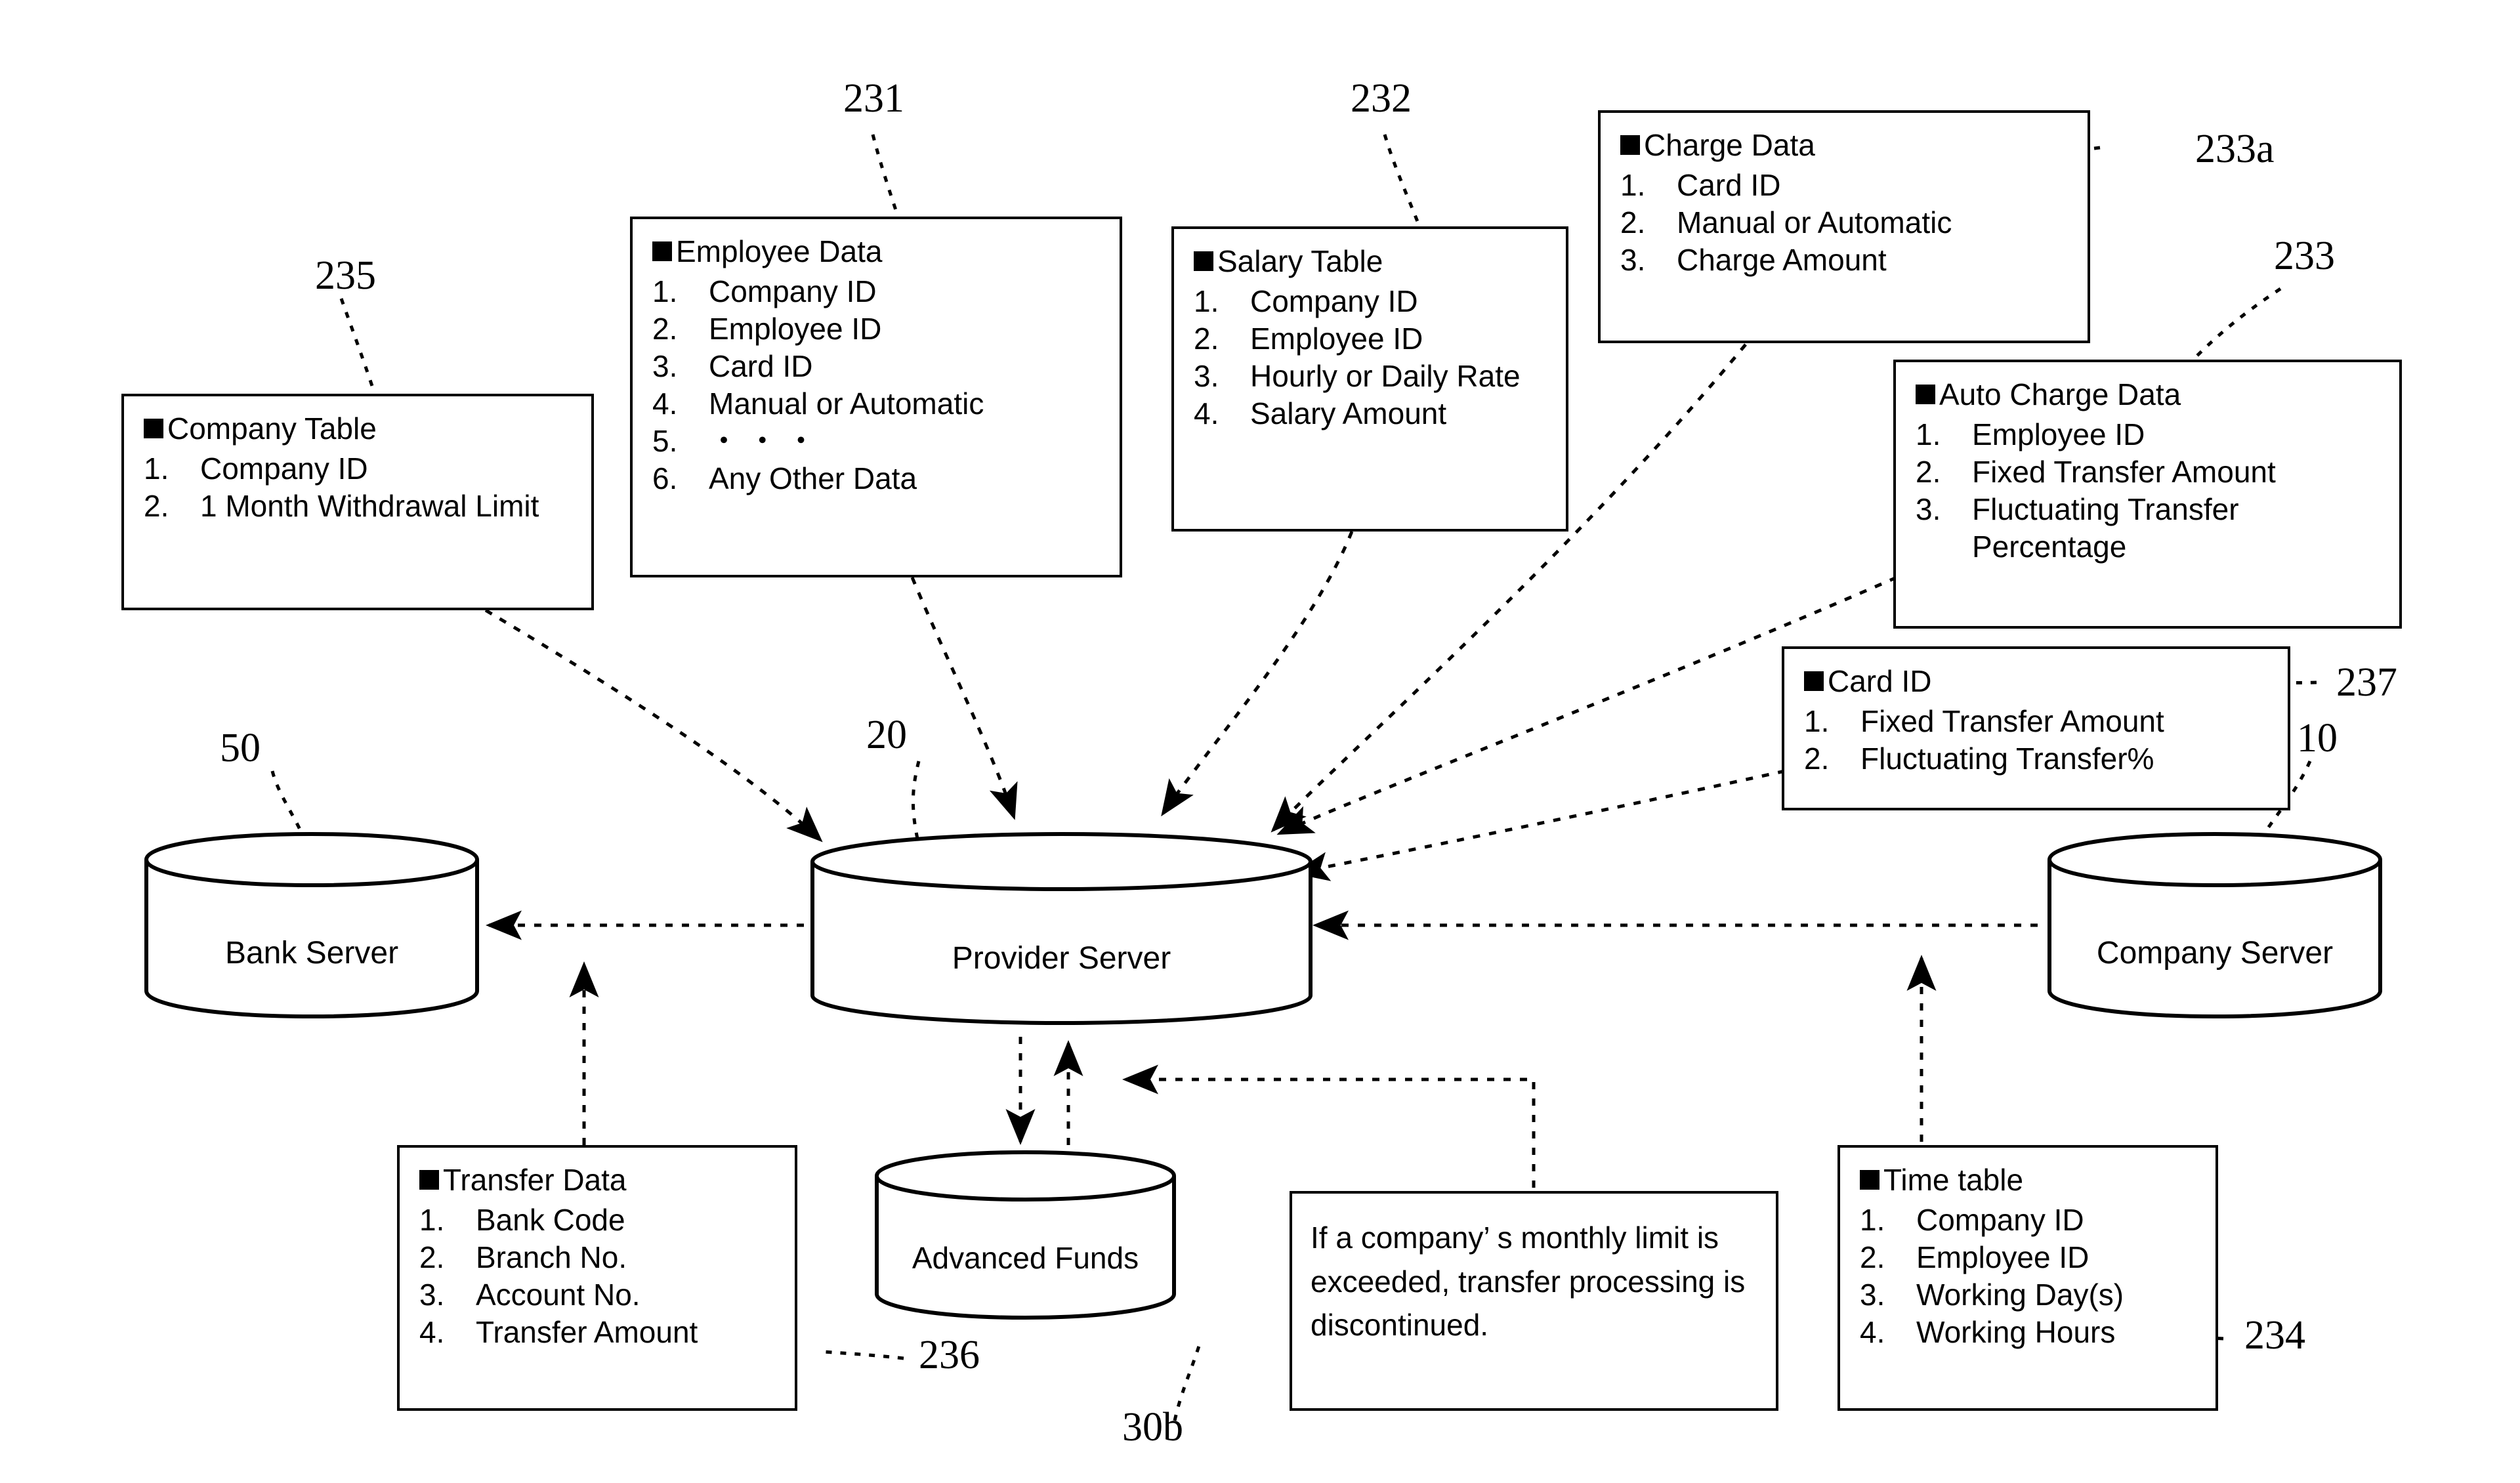 Image resolution: width=2520 pixels, height=1483 pixels. I want to click on ref-232: 232, so click(1381, 98).